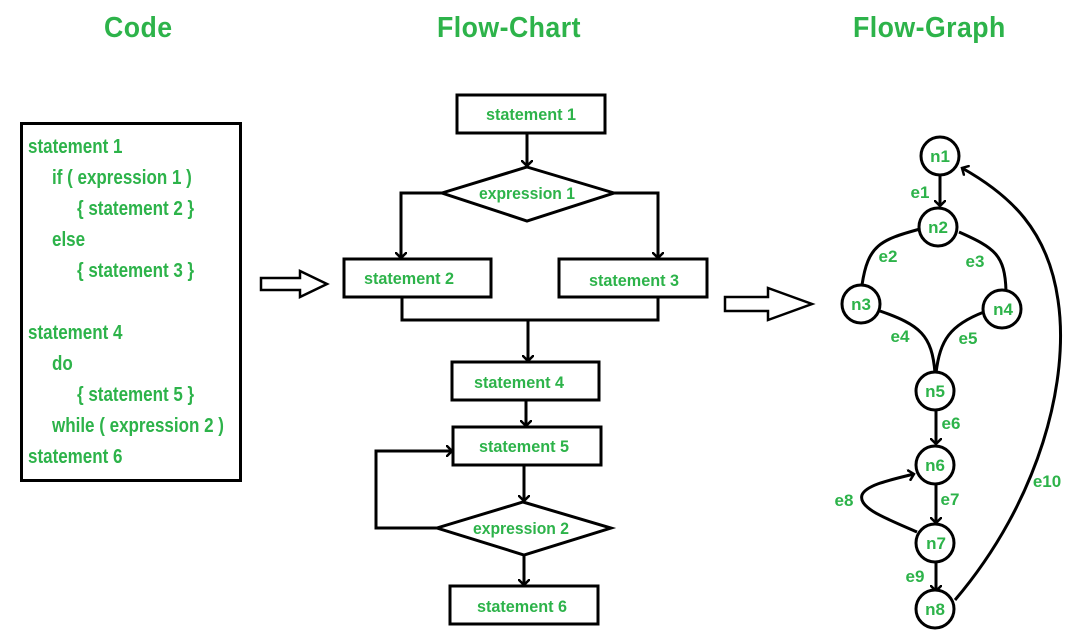 The height and width of the screenshot is (635, 1092). Describe the element at coordinates (421, 224) in the screenshot. I see `fc-edge-x1-s2` at that location.